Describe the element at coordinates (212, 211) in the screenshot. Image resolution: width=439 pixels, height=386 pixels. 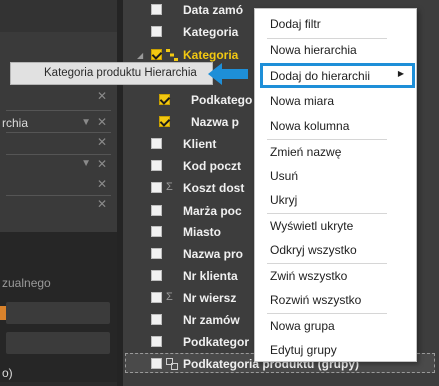
I see `field-label: Marża poc` at that location.